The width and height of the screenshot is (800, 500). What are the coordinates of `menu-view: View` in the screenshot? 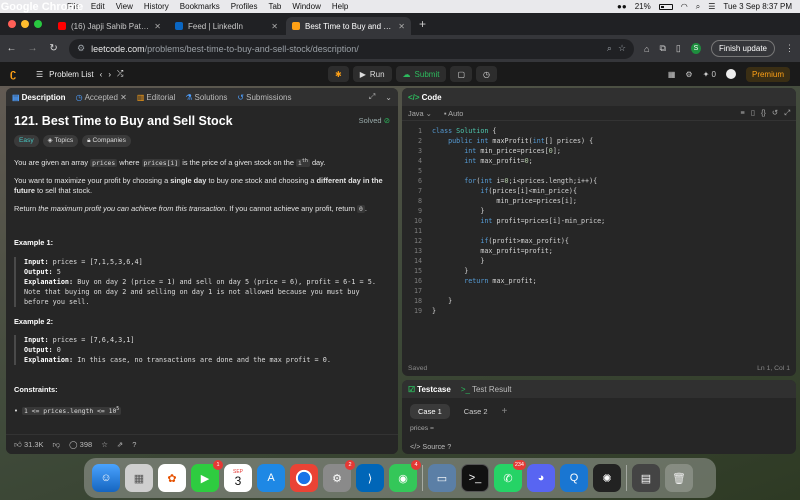 It's located at (124, 6).